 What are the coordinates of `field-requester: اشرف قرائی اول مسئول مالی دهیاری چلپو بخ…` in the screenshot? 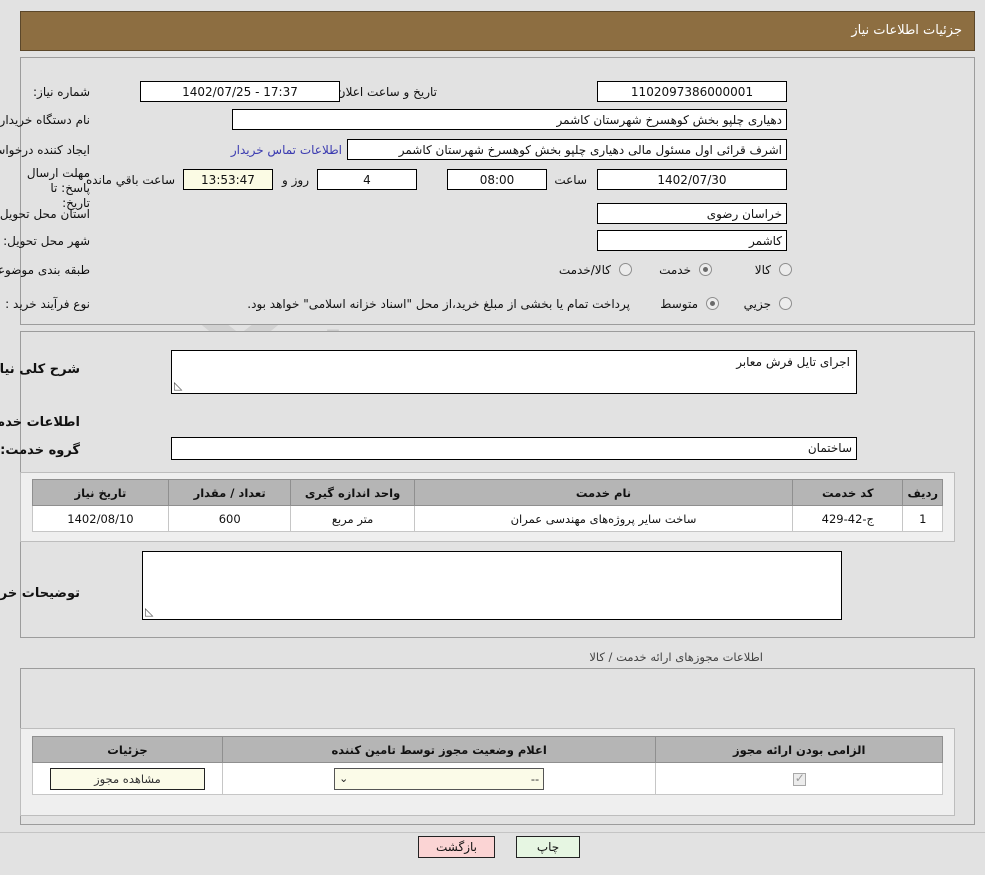 It's located at (567, 149).